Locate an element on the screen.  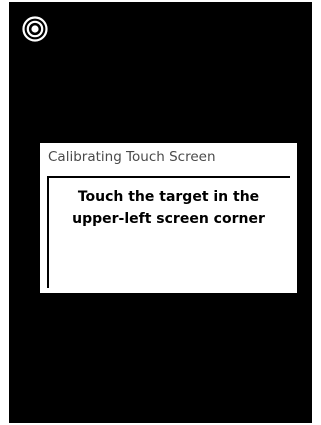
instruction-line-2: upper-left screen corner is located at coordinates (168, 219).